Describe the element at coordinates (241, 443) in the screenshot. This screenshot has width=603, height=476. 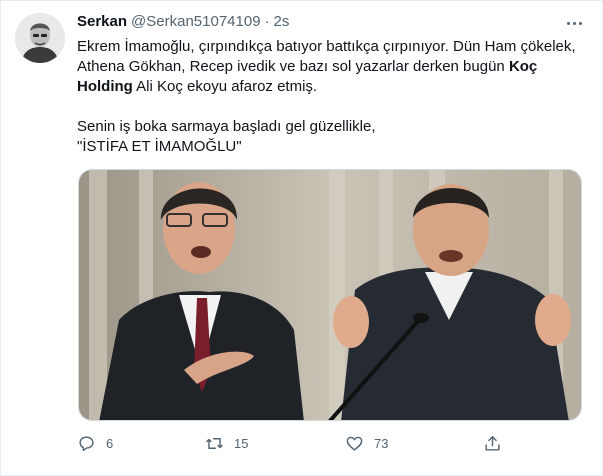
I see `retweet-count: 15` at that location.